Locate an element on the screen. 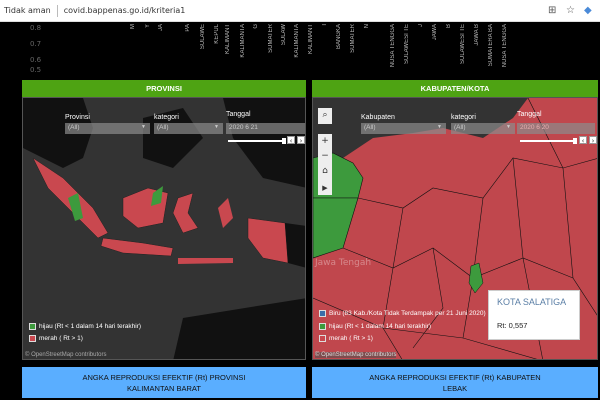 This screenshot has width=600, height=400. zoom-out-button: − is located at coordinates (325, 156).